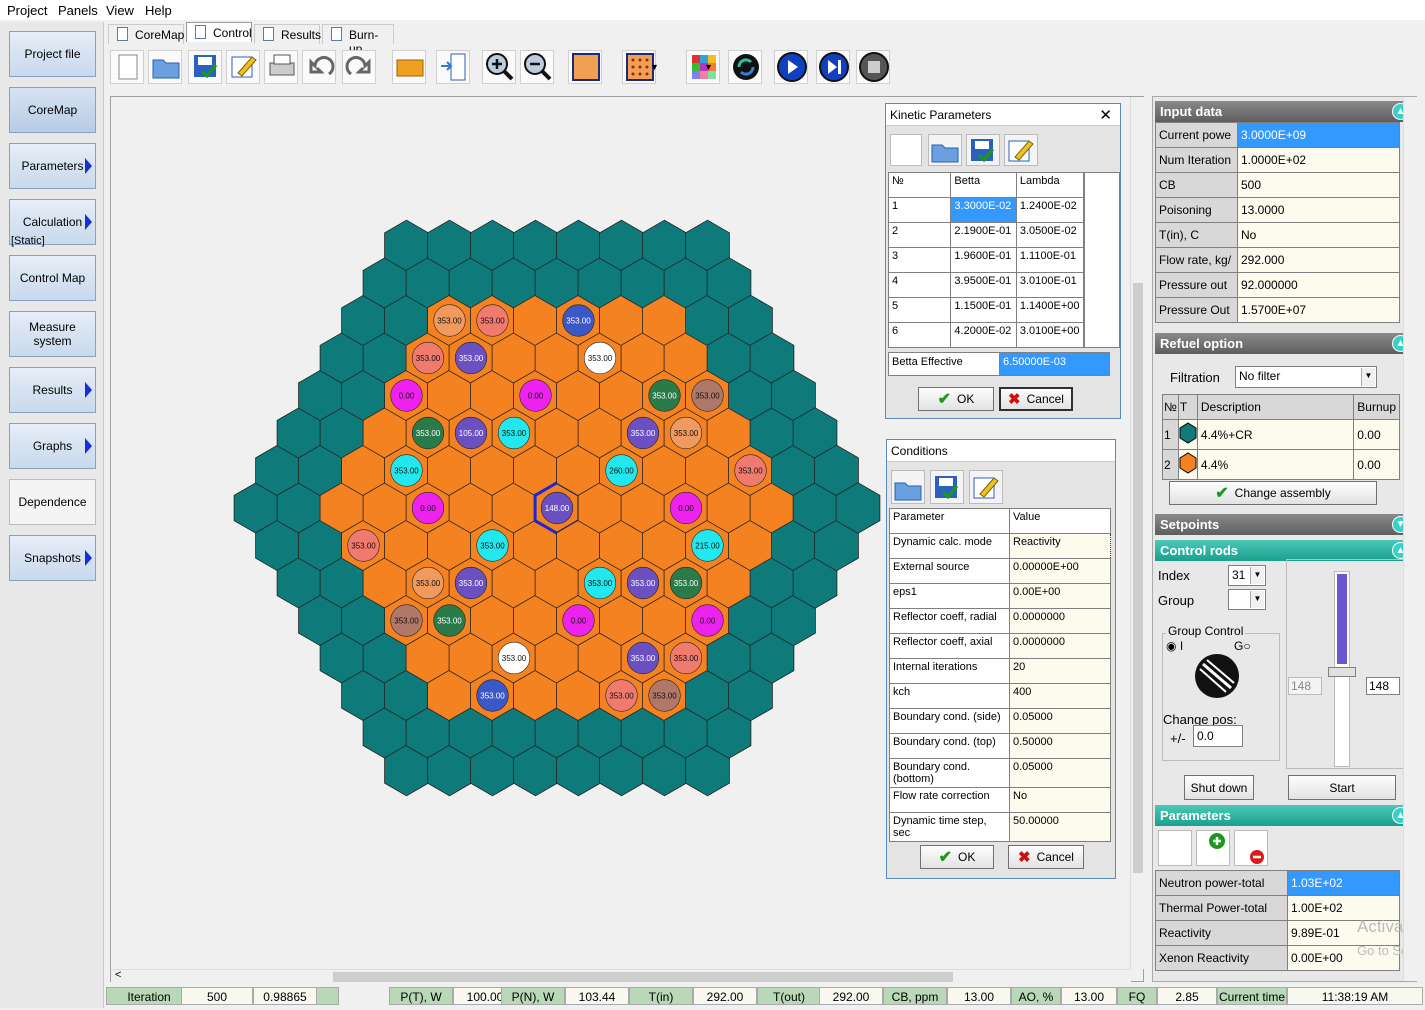 This screenshot has height=1010, width=1425. I want to click on value-cell: 0.00E+00, so click(1060, 596).